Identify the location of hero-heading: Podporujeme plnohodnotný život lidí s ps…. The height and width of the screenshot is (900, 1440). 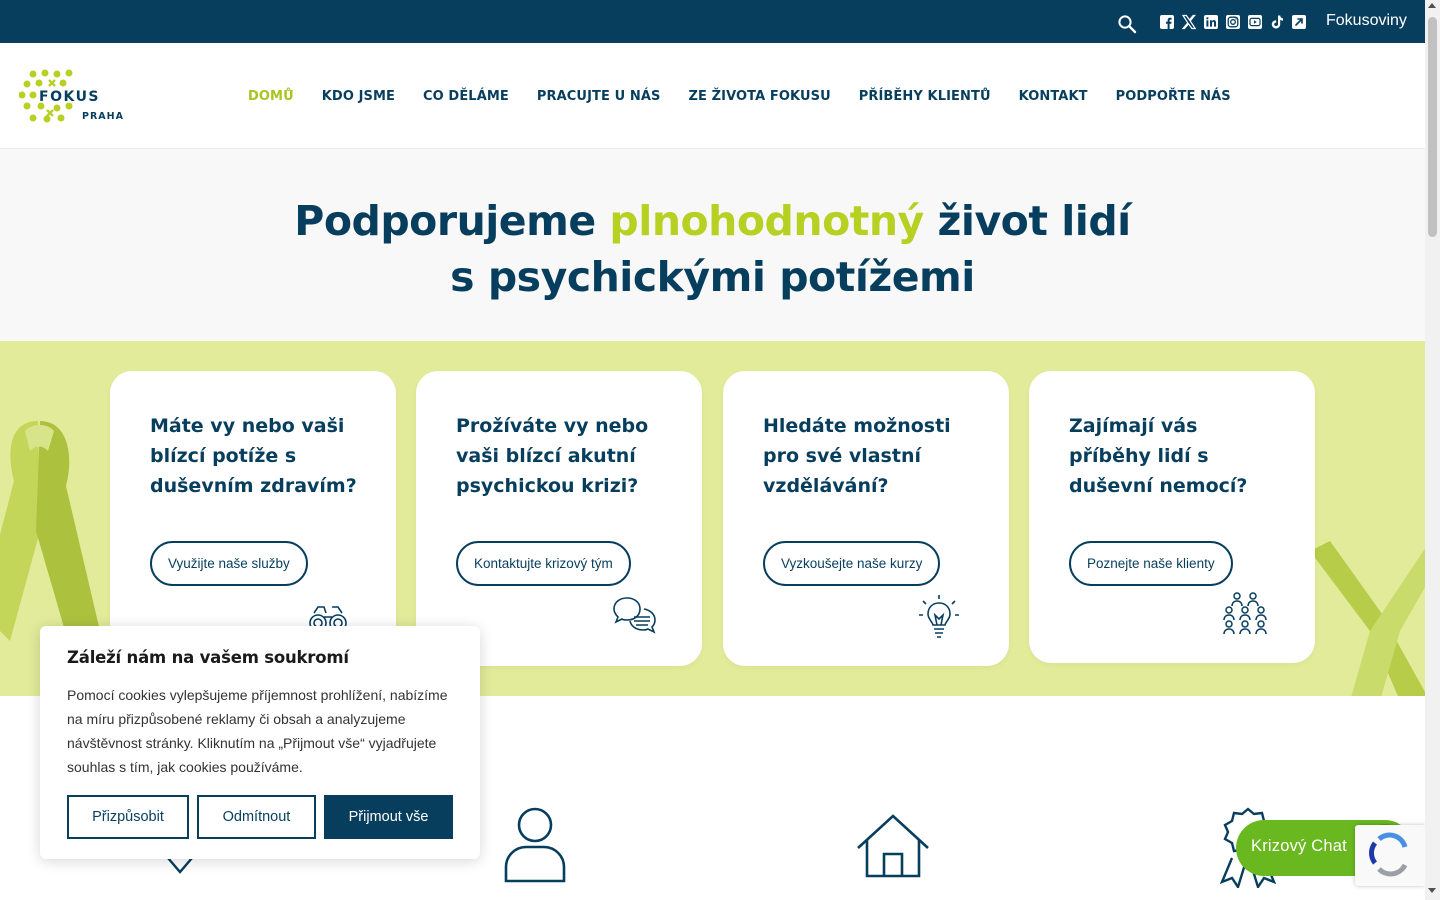
(712, 249).